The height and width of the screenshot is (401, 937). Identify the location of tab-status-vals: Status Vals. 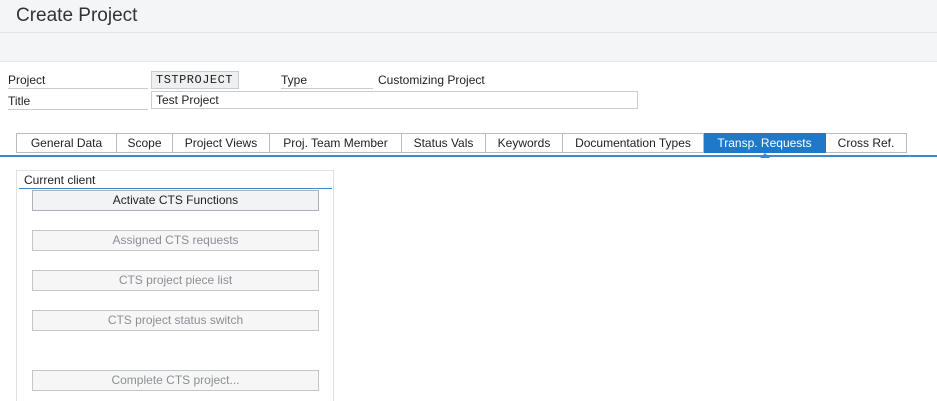
(444, 143).